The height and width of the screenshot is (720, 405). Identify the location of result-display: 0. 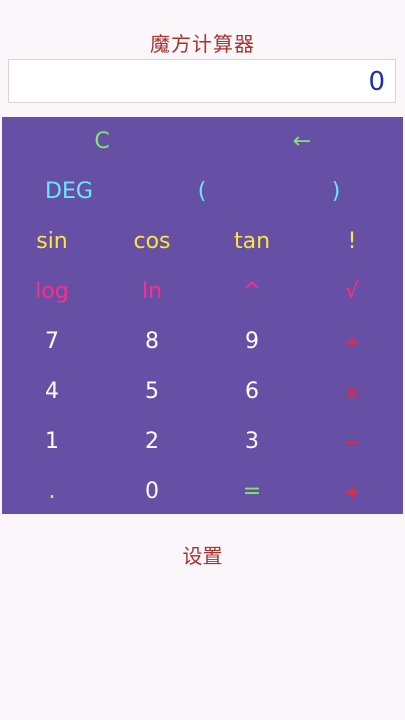
(202, 81).